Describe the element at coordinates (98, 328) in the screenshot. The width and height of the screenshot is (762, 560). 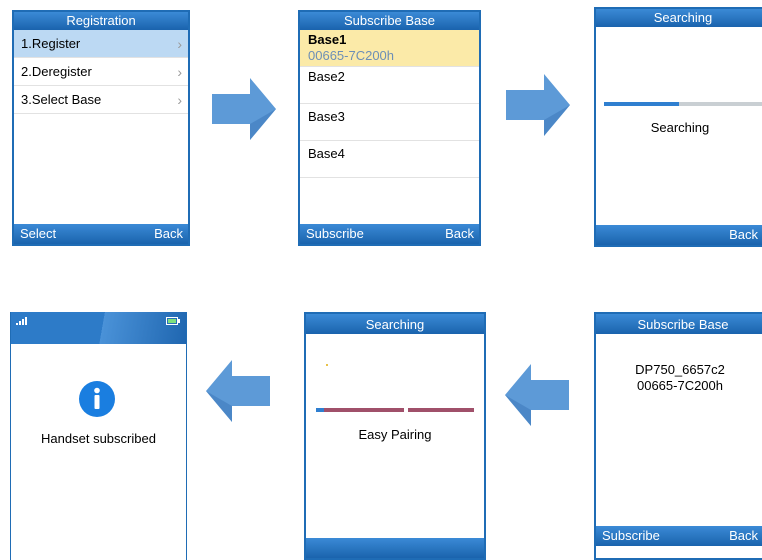
I see `status-bar` at that location.